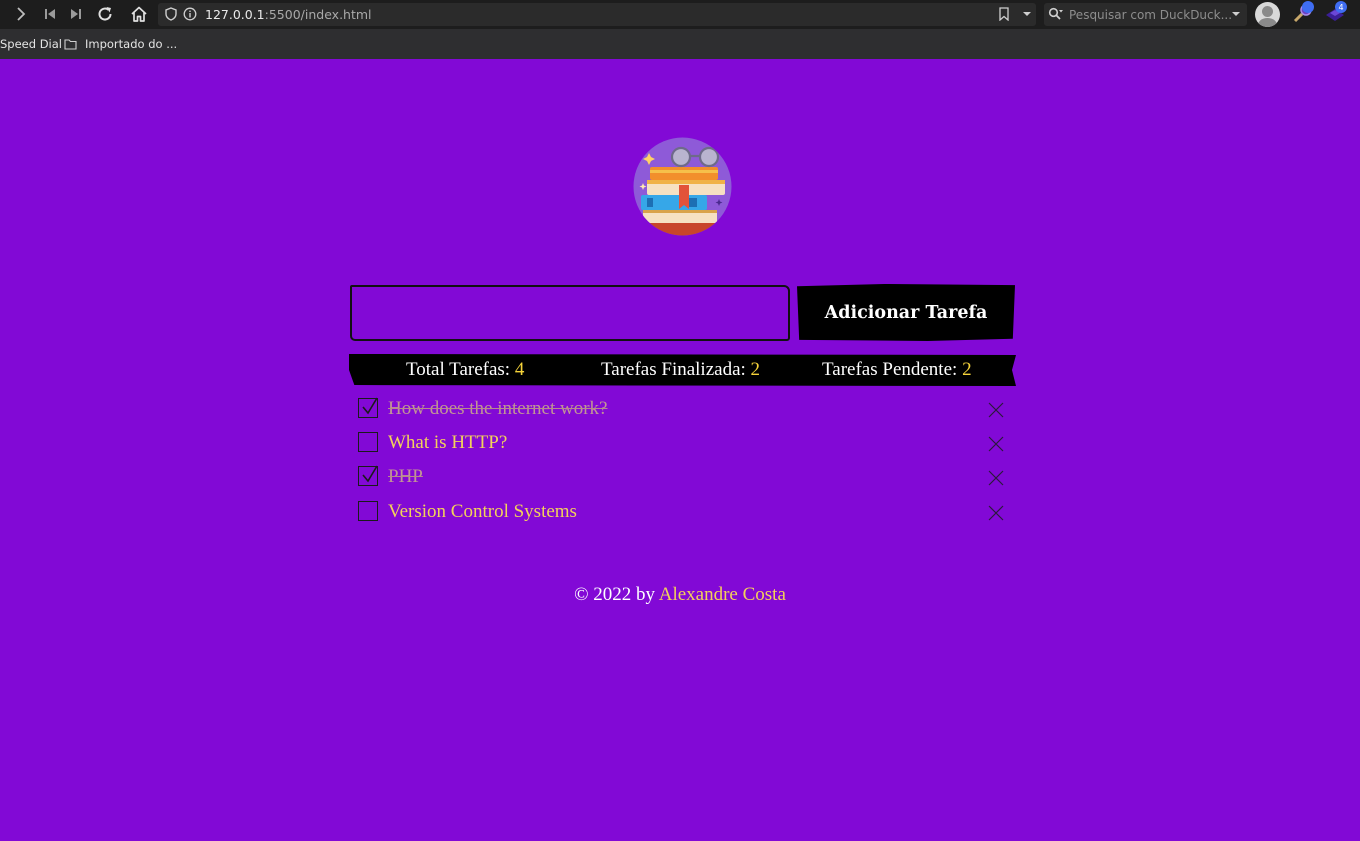 Image resolution: width=1360 pixels, height=841 pixels. I want to click on forward-icon, so click(21, 14).